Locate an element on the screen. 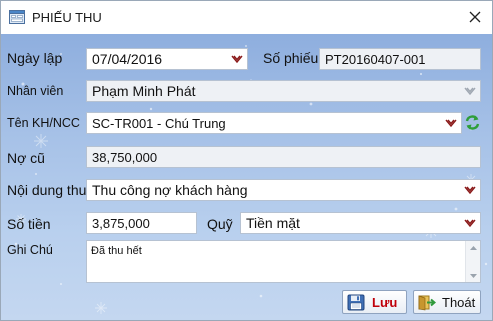 Image resolution: width=493 pixels, height=321 pixels. save-button-label: Lưu is located at coordinates (385, 302).